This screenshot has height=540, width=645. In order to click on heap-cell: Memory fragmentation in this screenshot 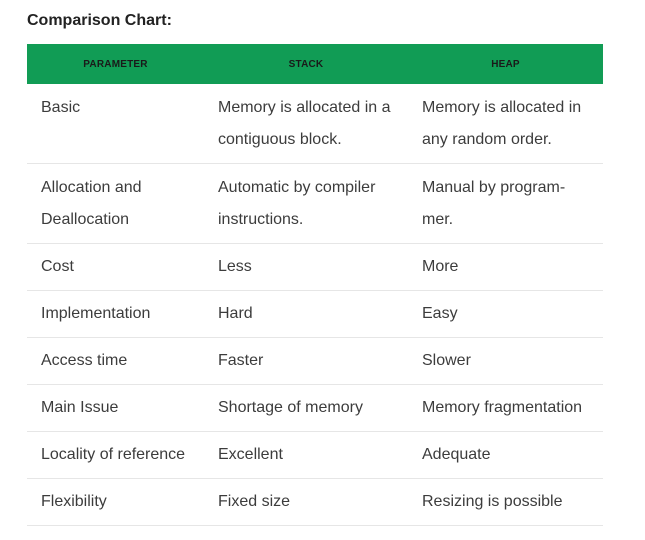, I will do `click(505, 408)`.